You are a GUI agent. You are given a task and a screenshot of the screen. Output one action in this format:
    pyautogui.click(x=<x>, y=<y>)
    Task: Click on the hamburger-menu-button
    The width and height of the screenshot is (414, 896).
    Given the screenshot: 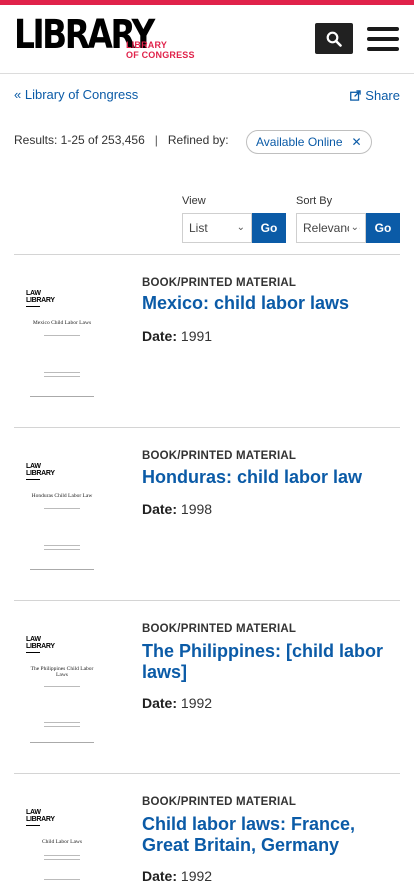 What is the action you would take?
    pyautogui.click(x=383, y=39)
    